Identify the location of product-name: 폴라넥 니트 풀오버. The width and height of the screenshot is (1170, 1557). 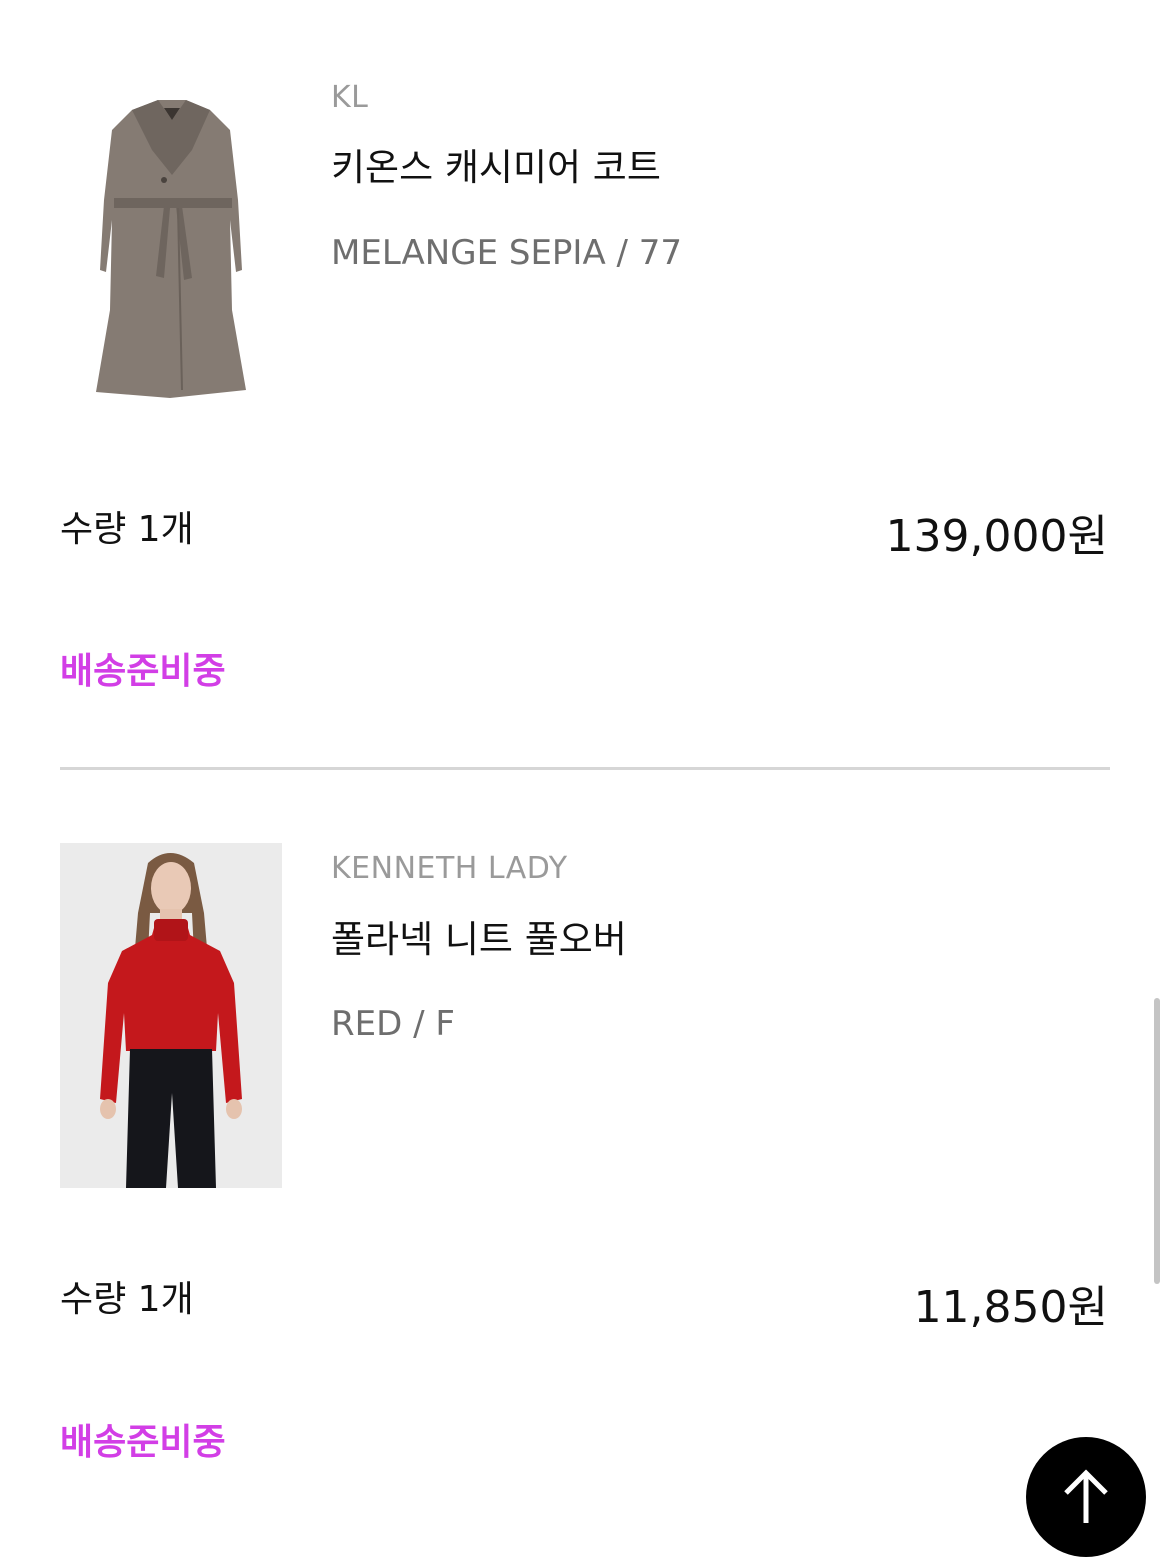
(479, 936).